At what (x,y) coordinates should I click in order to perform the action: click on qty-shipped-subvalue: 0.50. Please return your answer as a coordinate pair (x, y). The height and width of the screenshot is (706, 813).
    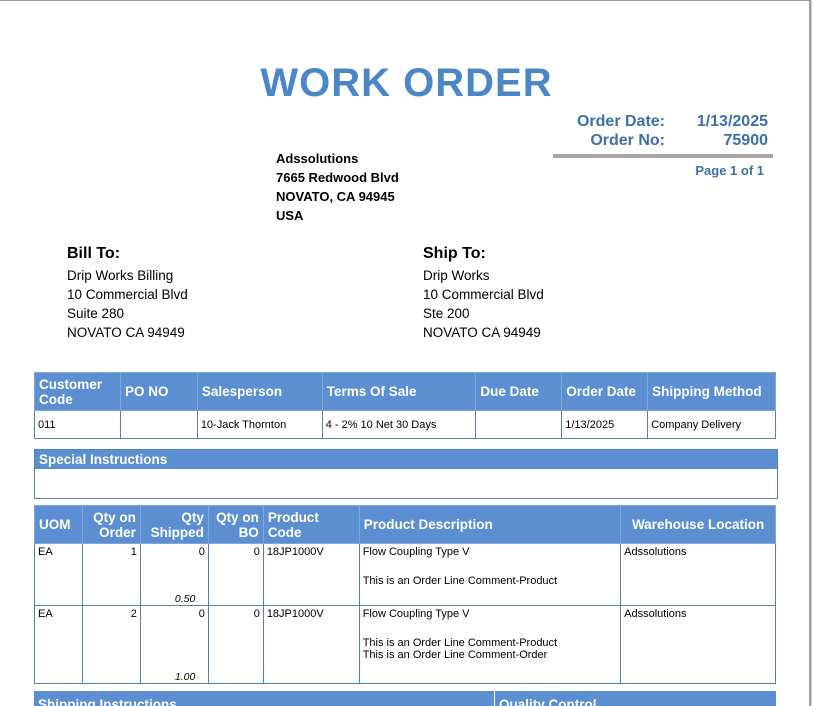
    Looking at the image, I should click on (185, 599).